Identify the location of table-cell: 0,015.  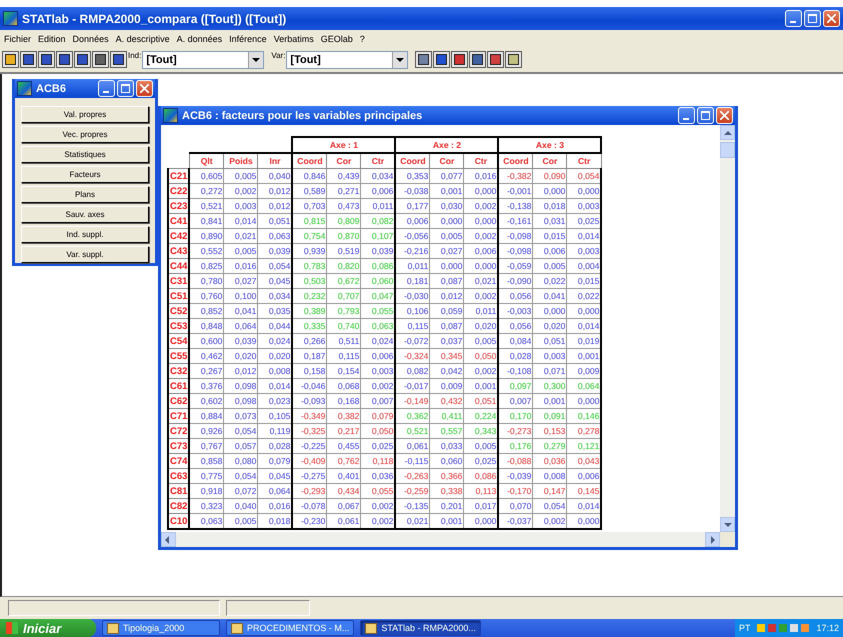
(549, 236).